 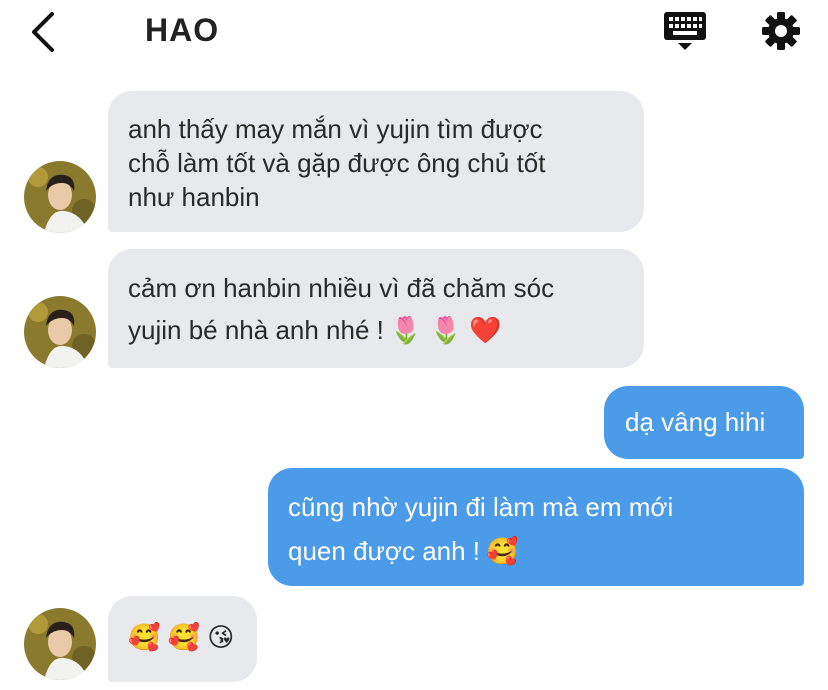 What do you see at coordinates (445, 330) in the screenshot?
I see `message-emoji: 🌷 🌷 ❤️` at bounding box center [445, 330].